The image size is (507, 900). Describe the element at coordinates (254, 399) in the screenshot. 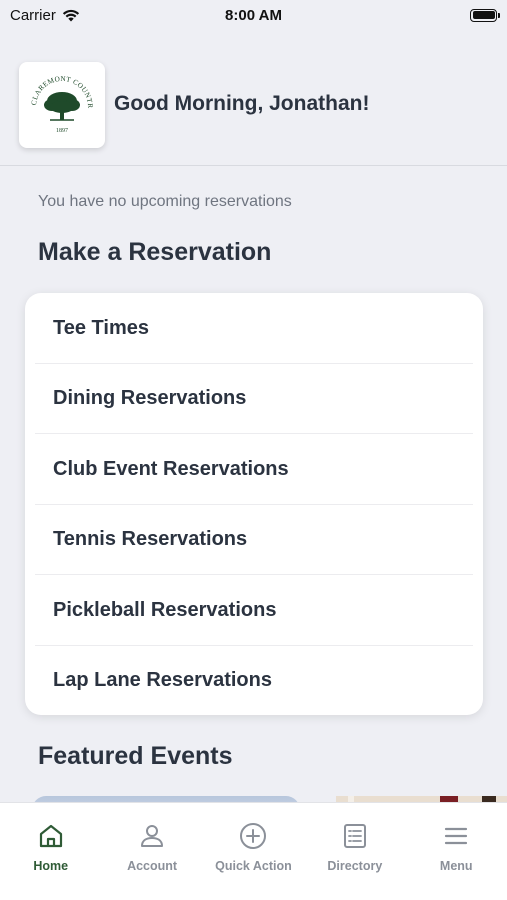

I see `dining-reservations-item: Dining Reservations` at that location.